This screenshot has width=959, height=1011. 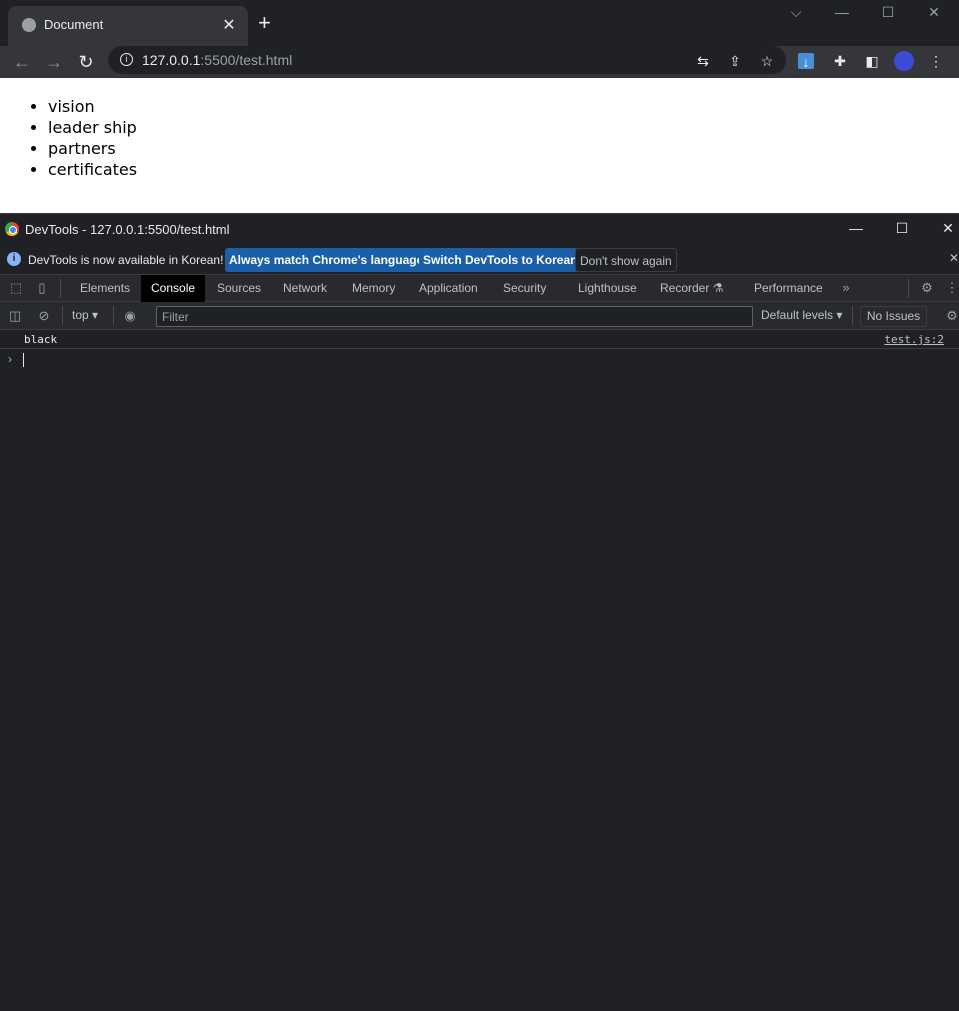 What do you see at coordinates (735, 61) in the screenshot?
I see `share-icon: ⇪` at bounding box center [735, 61].